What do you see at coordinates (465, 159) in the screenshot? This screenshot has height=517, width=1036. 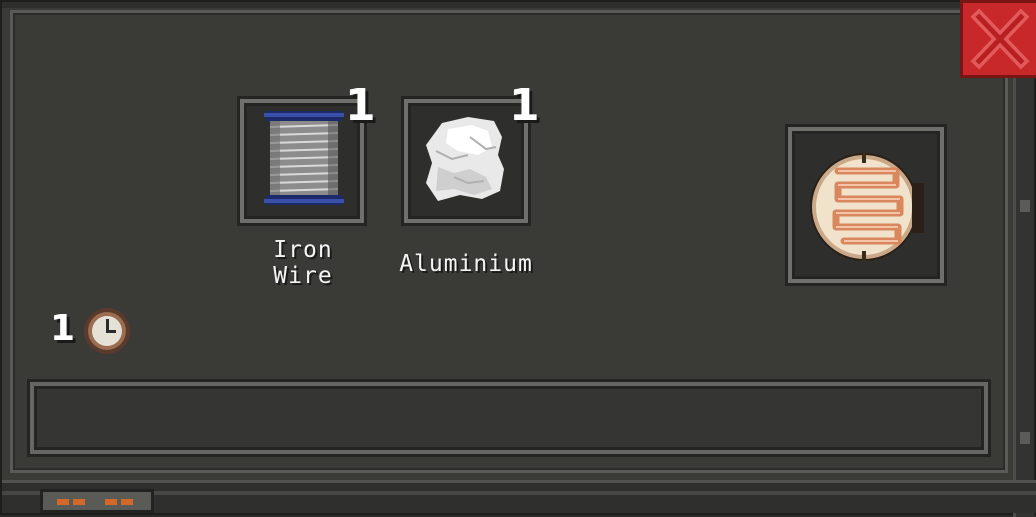 I see `aluminium-chunk-icon` at bounding box center [465, 159].